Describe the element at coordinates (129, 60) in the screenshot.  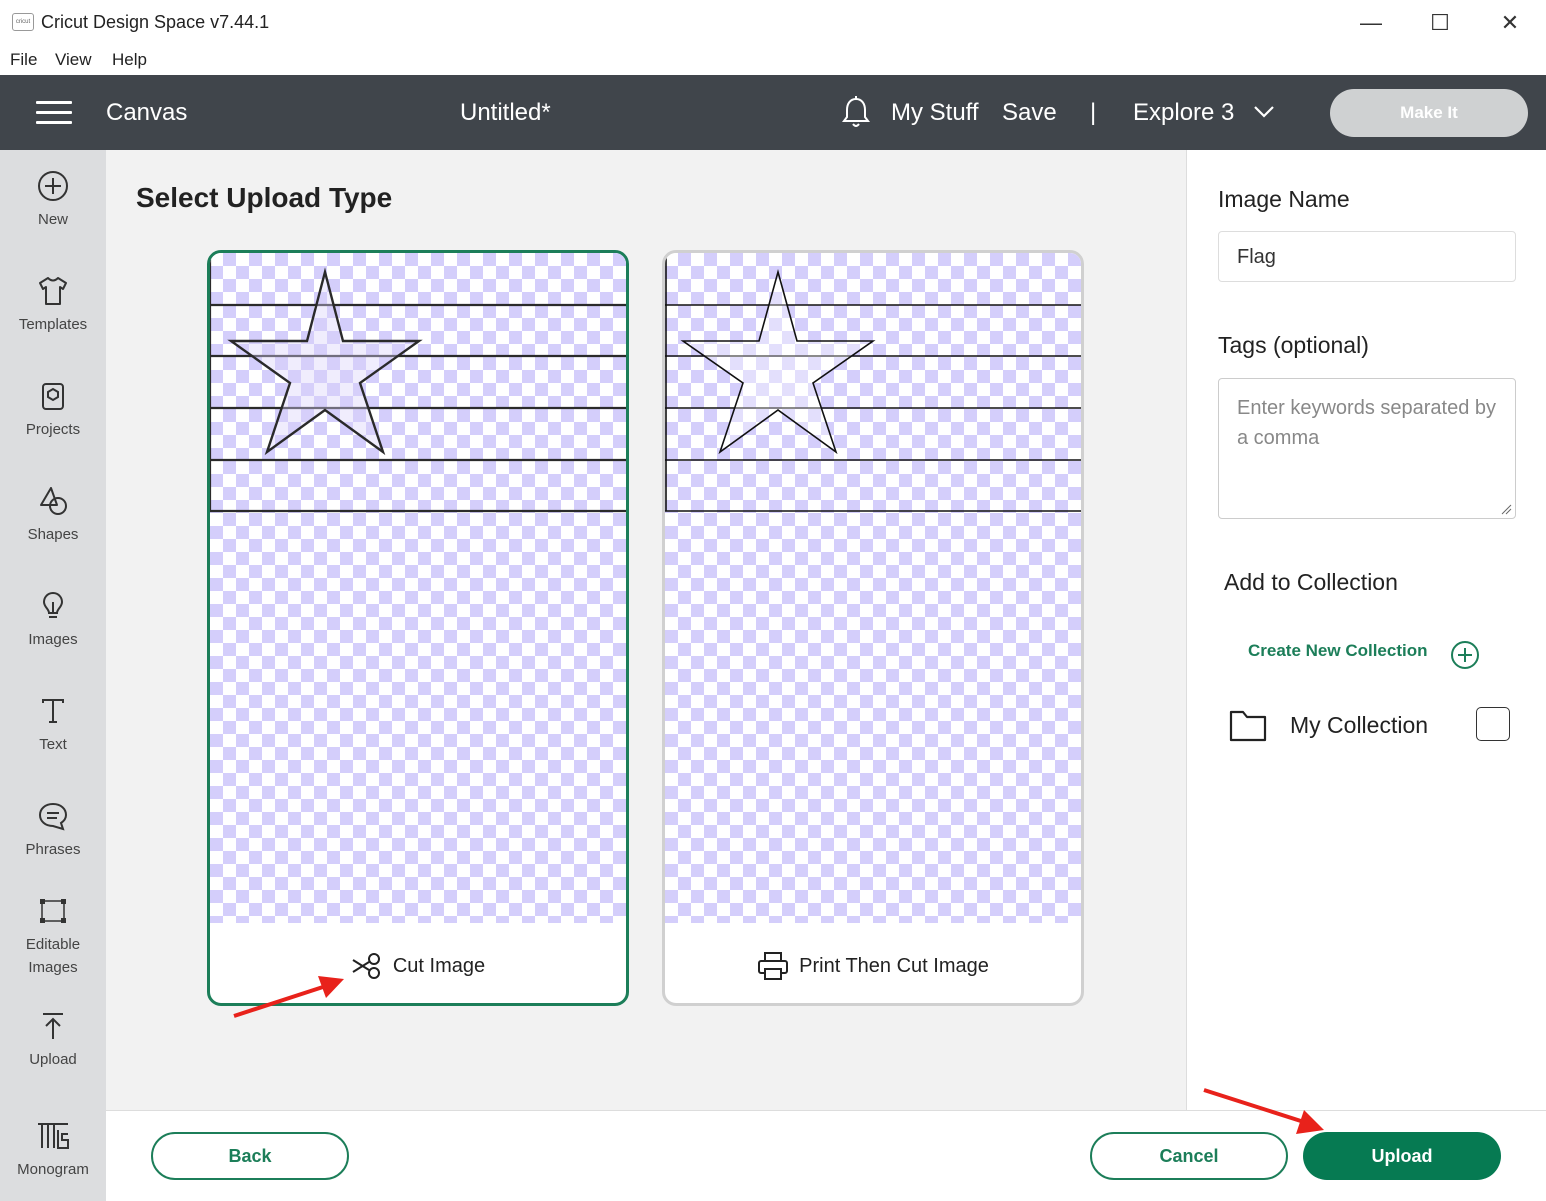
I see `menu-help: Help` at that location.